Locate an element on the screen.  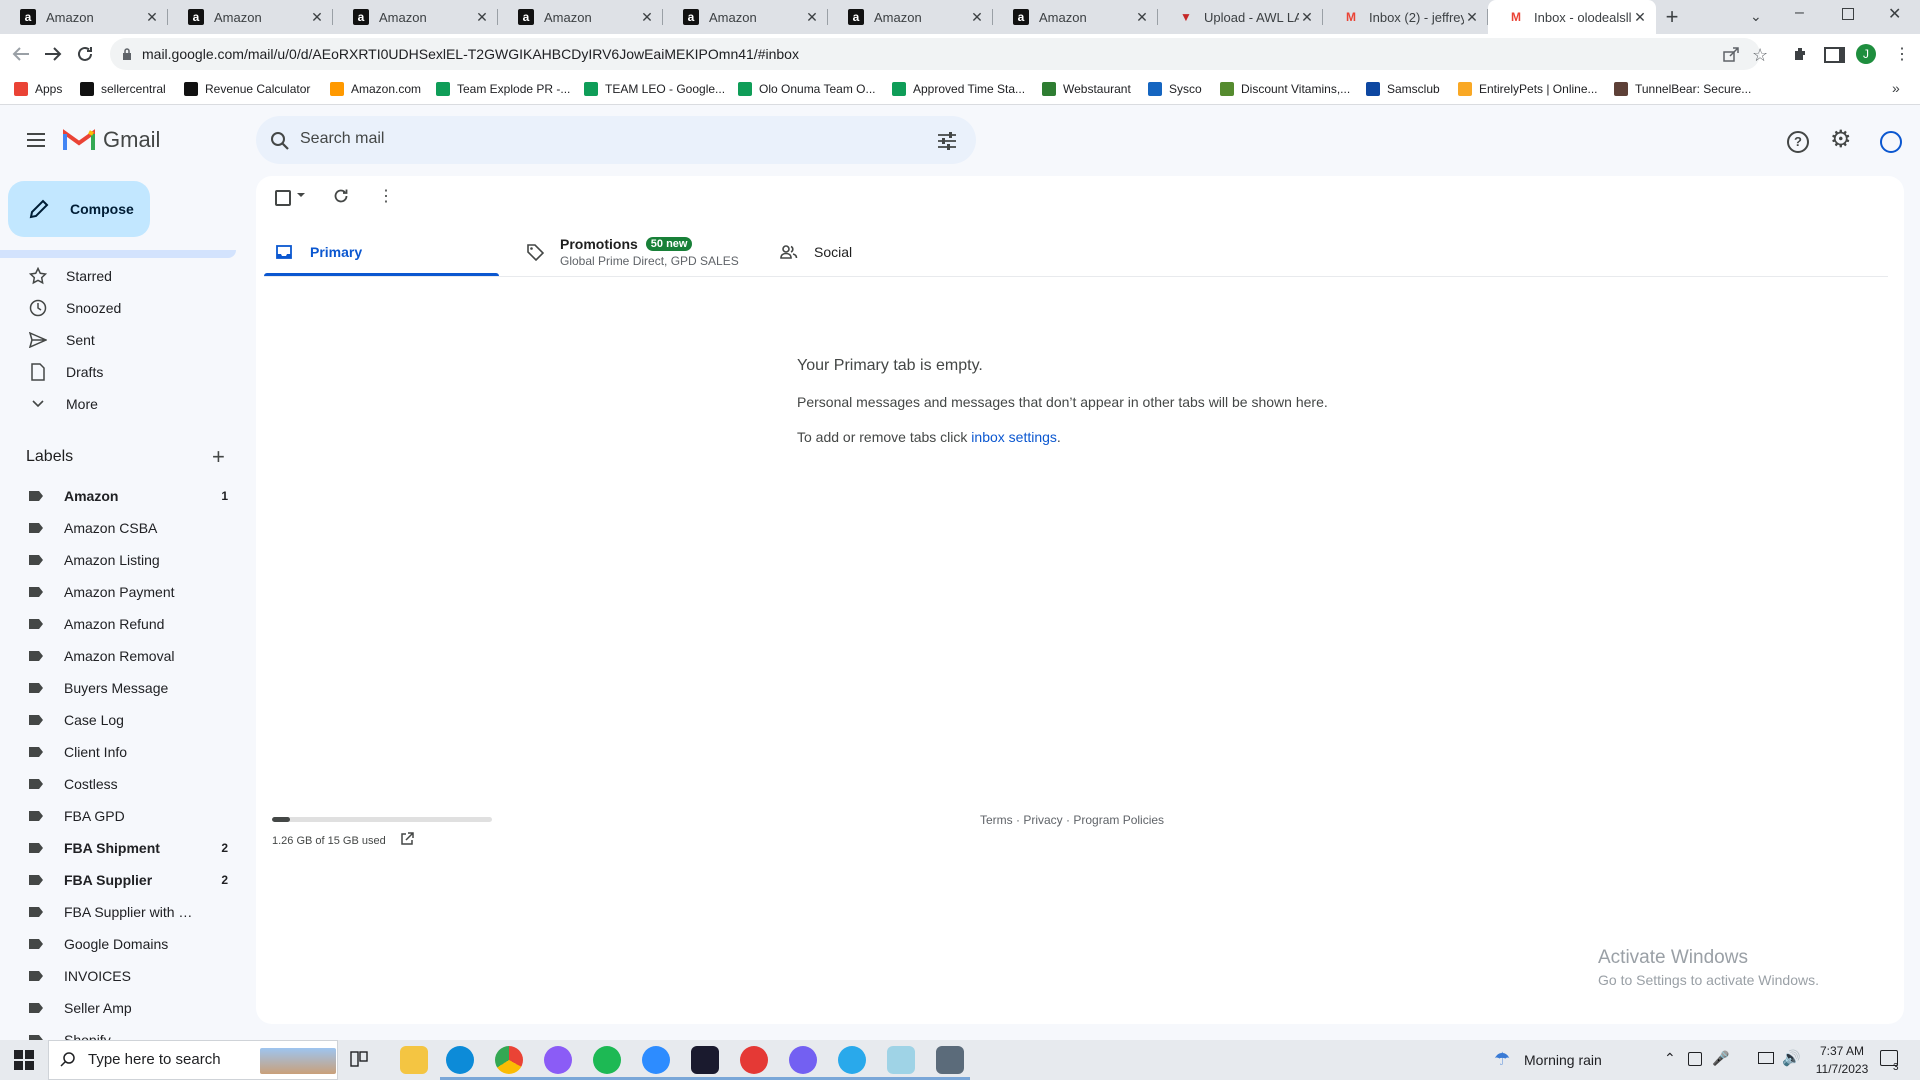
close-window-button: ✕ is located at coordinates (1894, 14).